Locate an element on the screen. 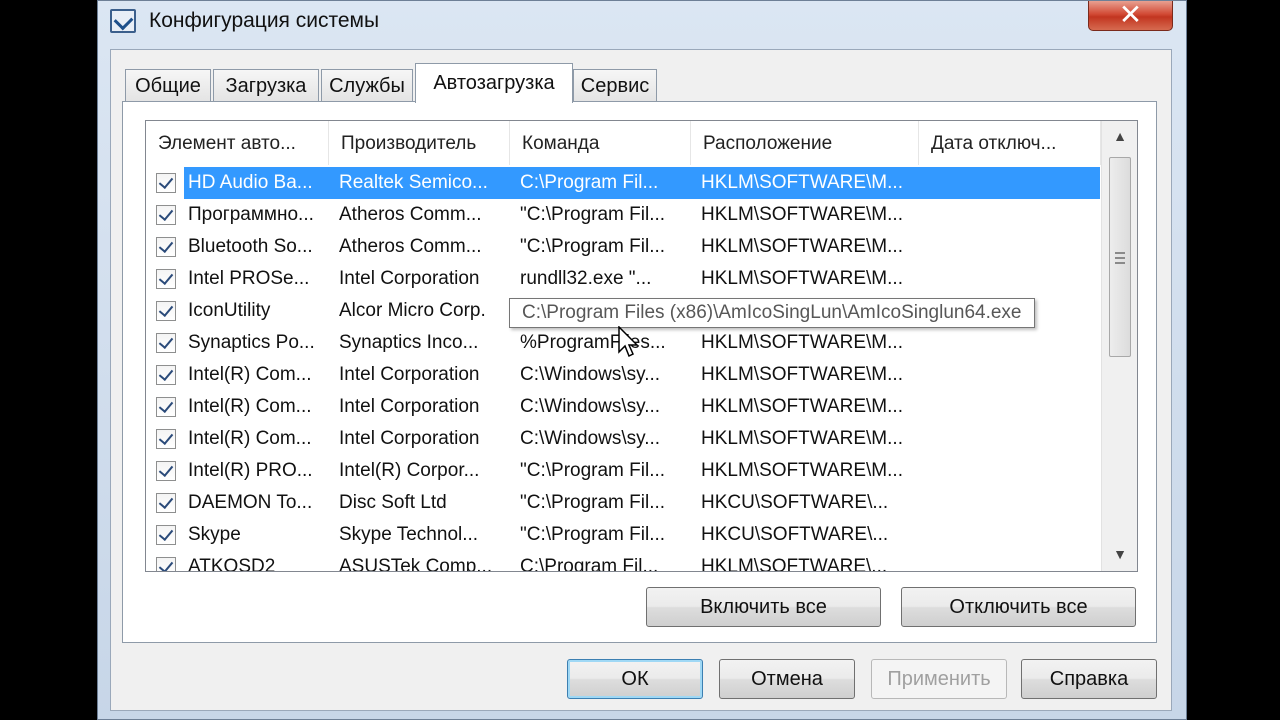  title-bar: Конфигурация системы ✕ is located at coordinates (642, 22).